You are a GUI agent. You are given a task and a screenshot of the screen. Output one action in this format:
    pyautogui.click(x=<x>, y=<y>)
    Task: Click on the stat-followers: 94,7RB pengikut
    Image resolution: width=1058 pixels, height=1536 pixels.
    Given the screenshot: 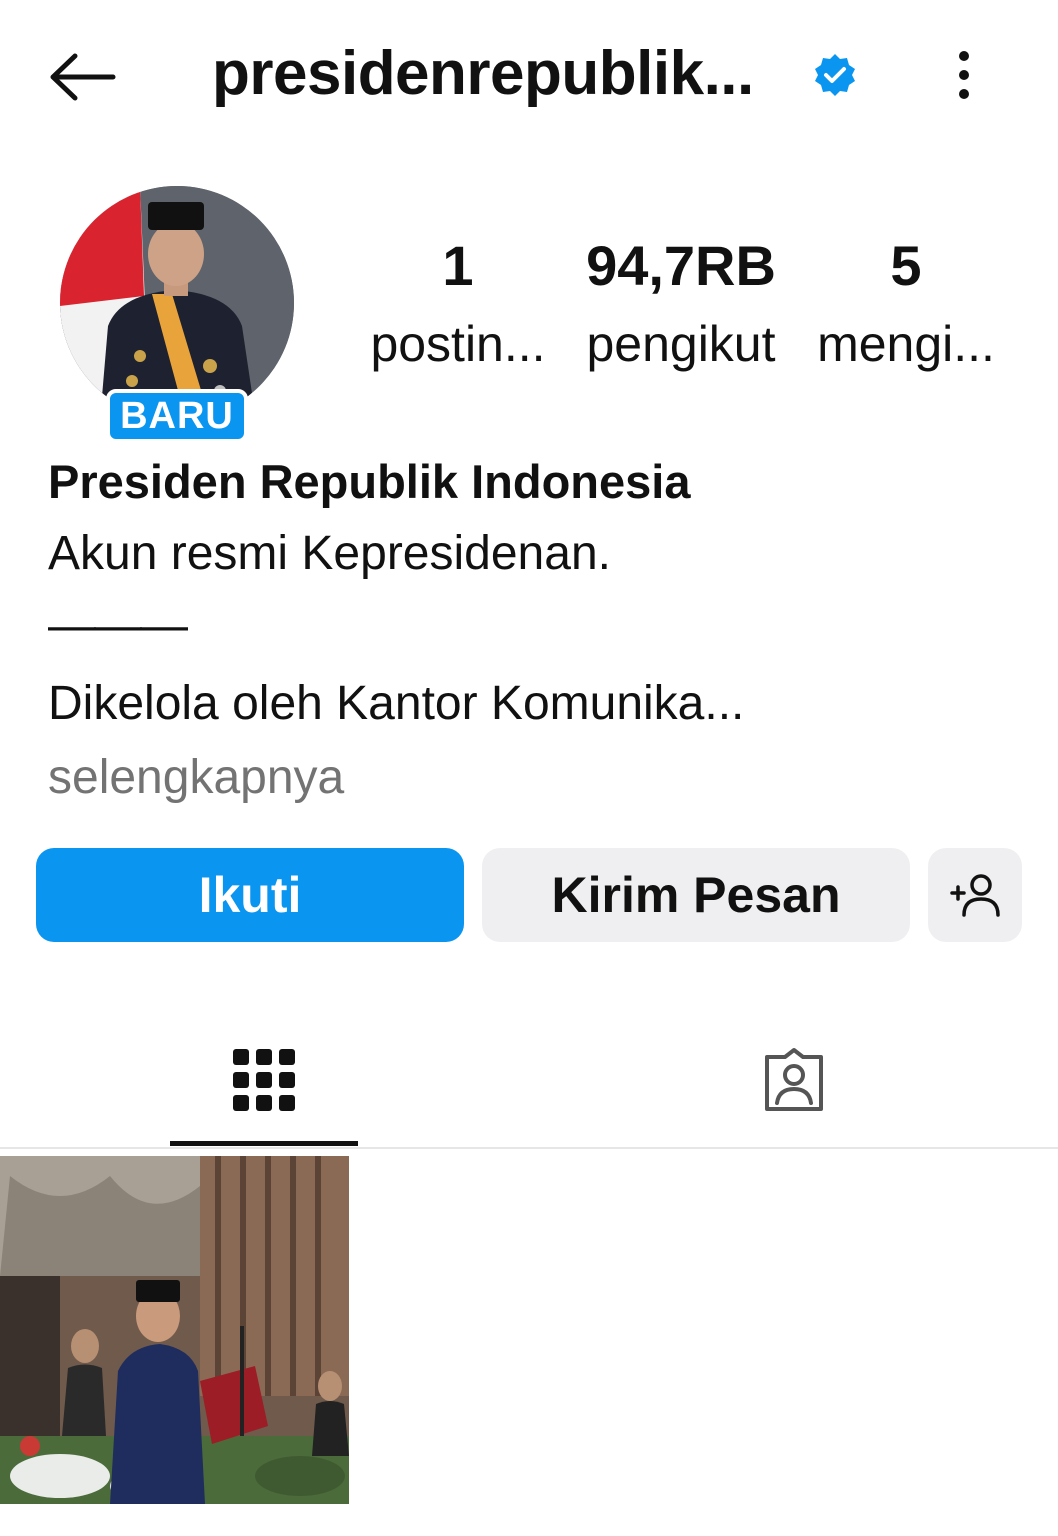 What is the action you would take?
    pyautogui.click(x=681, y=305)
    